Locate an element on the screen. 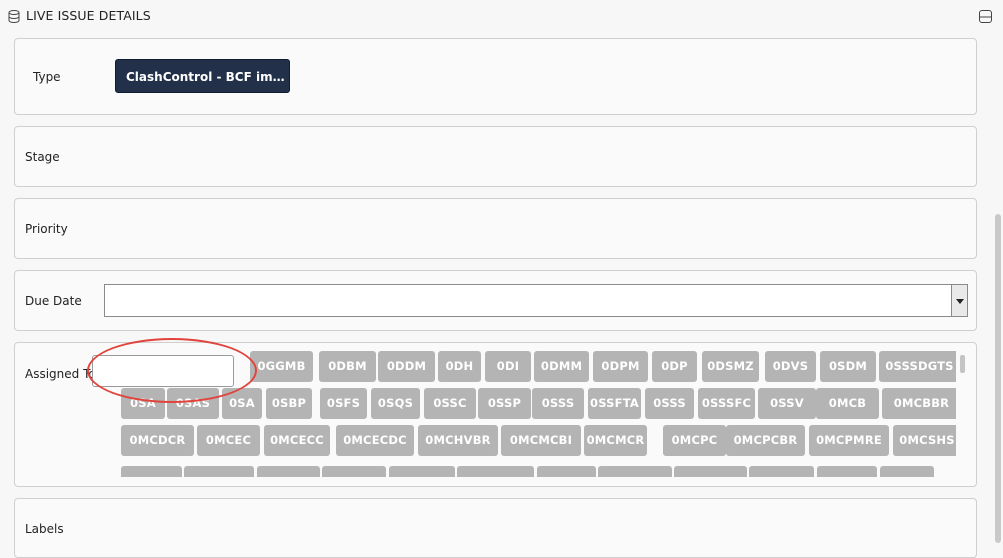 The image size is (1003, 558). assignee-tag: 0SSC is located at coordinates (450, 403).